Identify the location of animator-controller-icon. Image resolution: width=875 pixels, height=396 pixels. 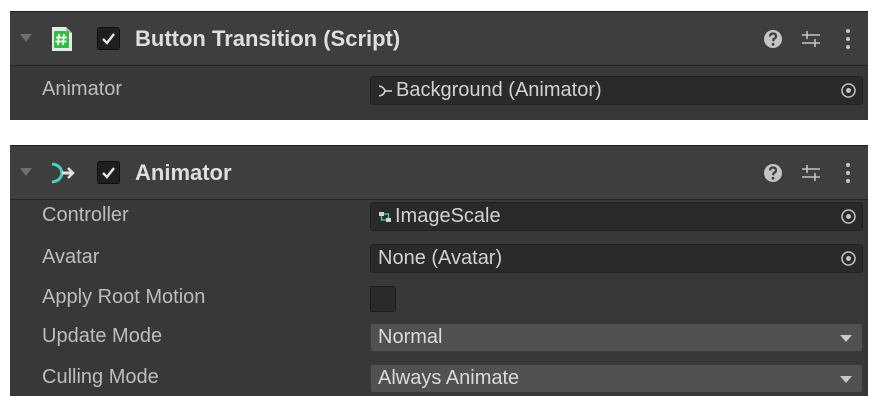
(385, 216).